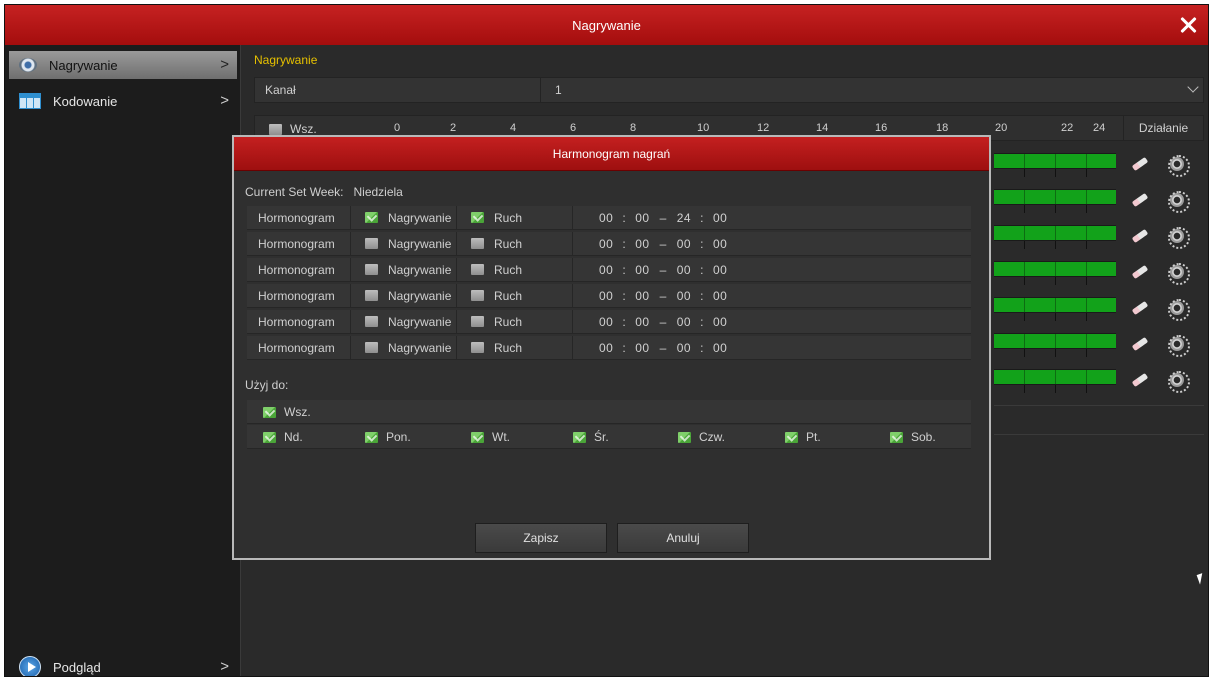  What do you see at coordinates (541, 538) in the screenshot?
I see `save-button: Zapisz` at bounding box center [541, 538].